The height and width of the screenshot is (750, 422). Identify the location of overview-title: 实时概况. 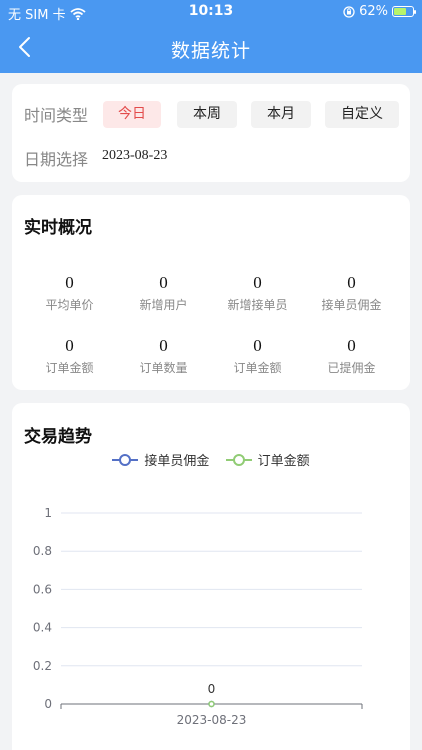
(58, 228).